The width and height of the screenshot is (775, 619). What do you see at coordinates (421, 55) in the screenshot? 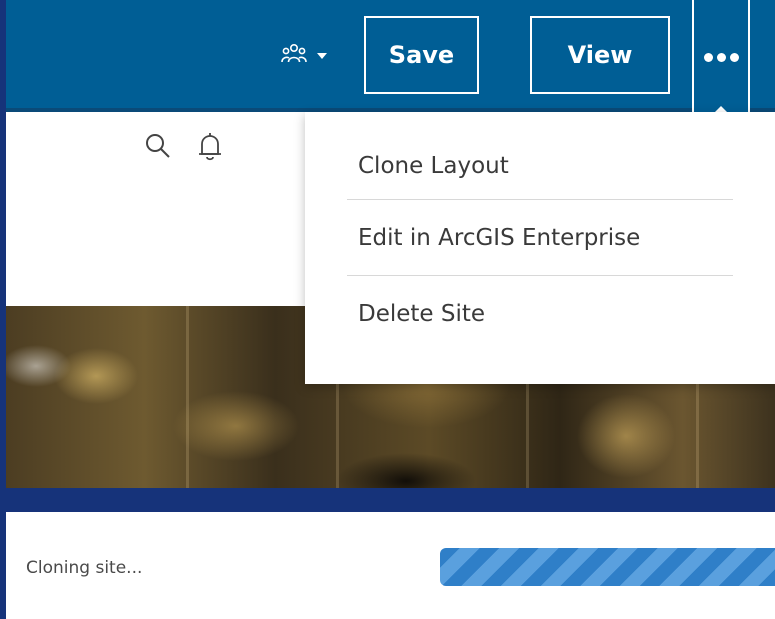
I see `save-button: Save` at bounding box center [421, 55].